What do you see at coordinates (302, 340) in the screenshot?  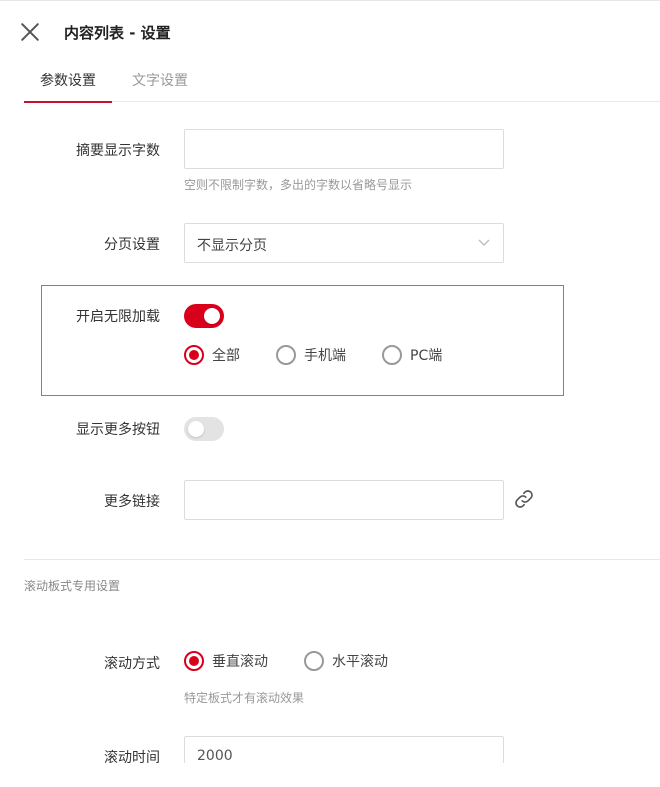 I see `infinite-load-highlight-box` at bounding box center [302, 340].